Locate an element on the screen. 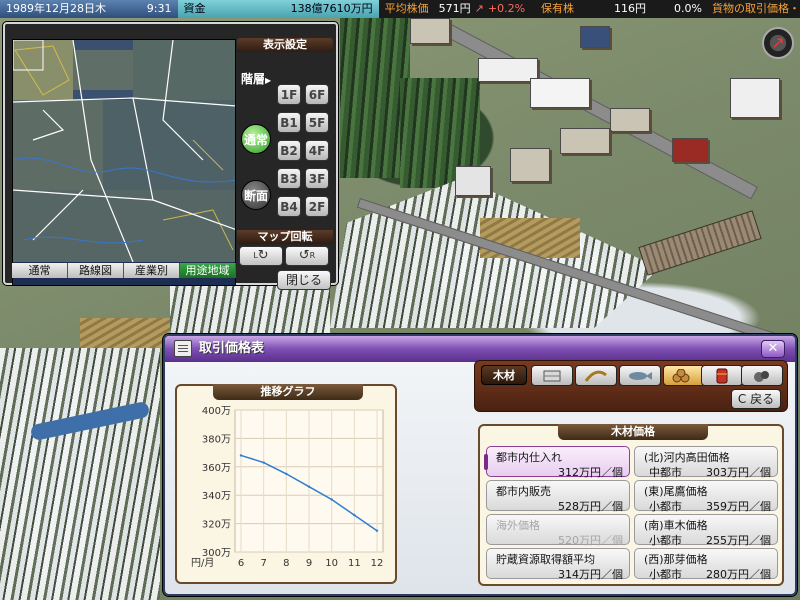  stock-panel: 平均株価 571円 ↗ +0.2% 保有株 116円 0.0% 貨物の取引価格・ is located at coordinates (589, 9).